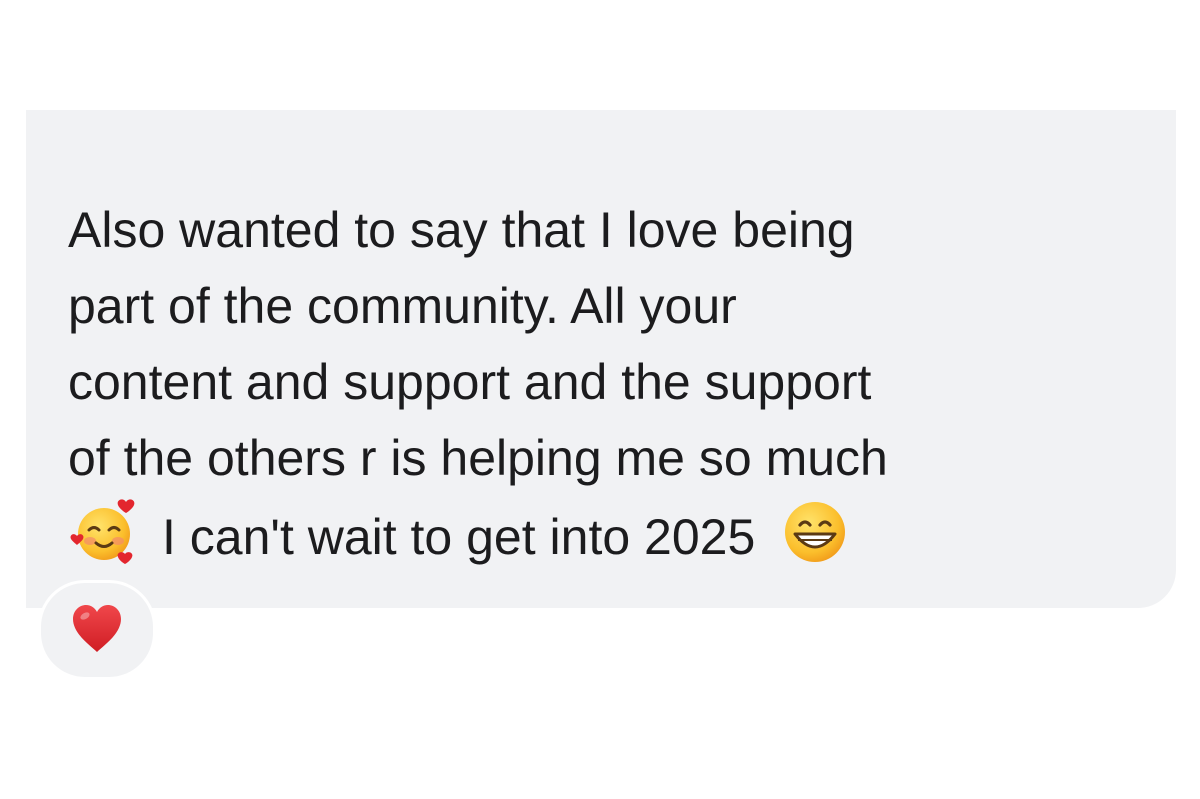  What do you see at coordinates (815, 542) in the screenshot?
I see `grinning-face-icon` at bounding box center [815, 542].